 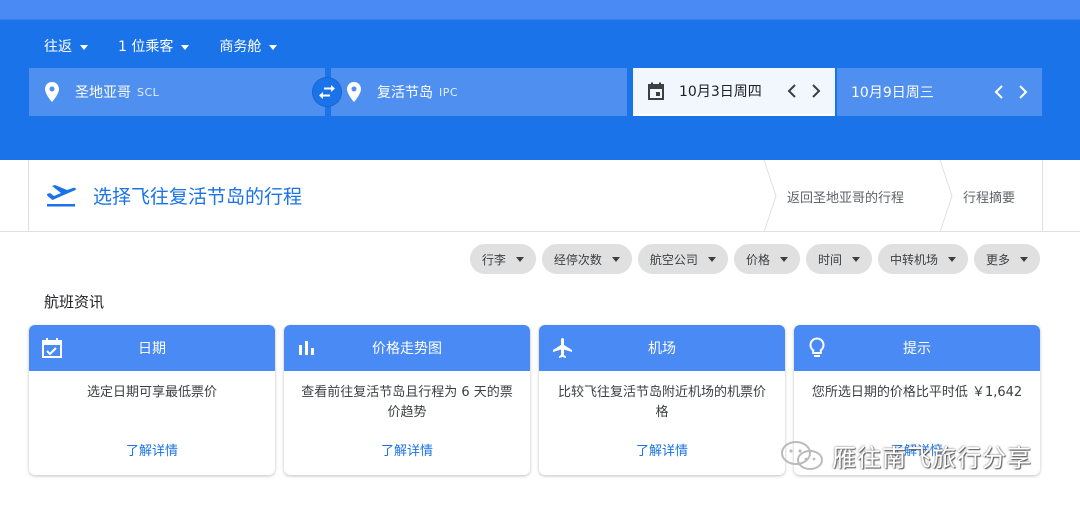 I want to click on filter-label: 价格, so click(x=757, y=259).